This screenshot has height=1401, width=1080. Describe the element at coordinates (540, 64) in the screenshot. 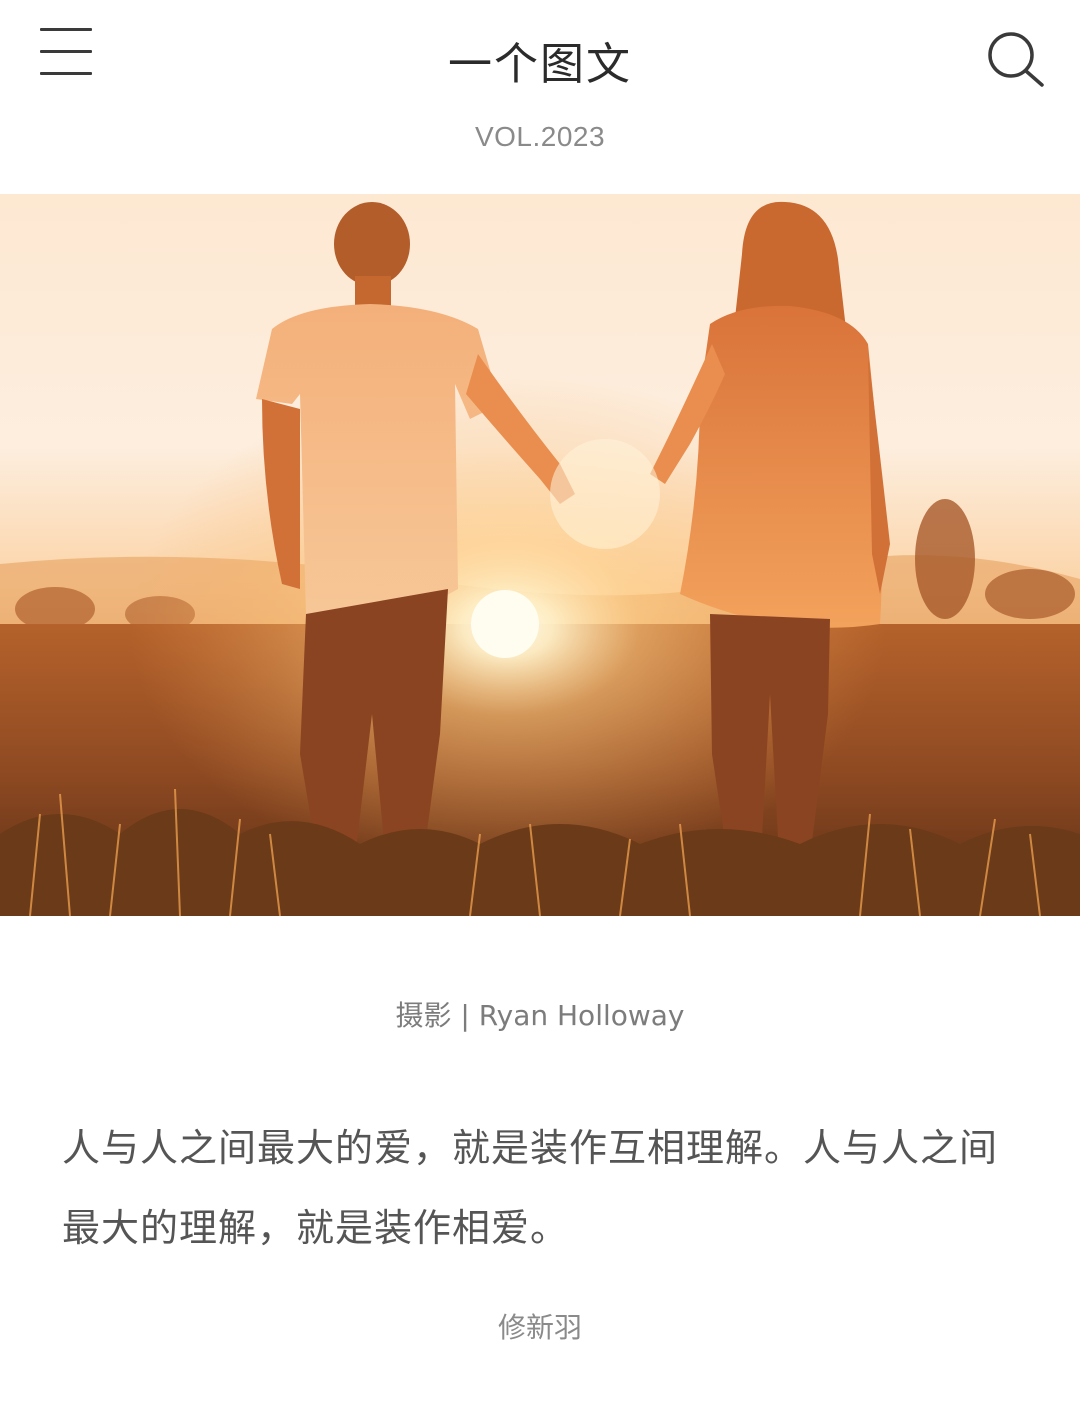

I see `page-title: 一个图文` at that location.